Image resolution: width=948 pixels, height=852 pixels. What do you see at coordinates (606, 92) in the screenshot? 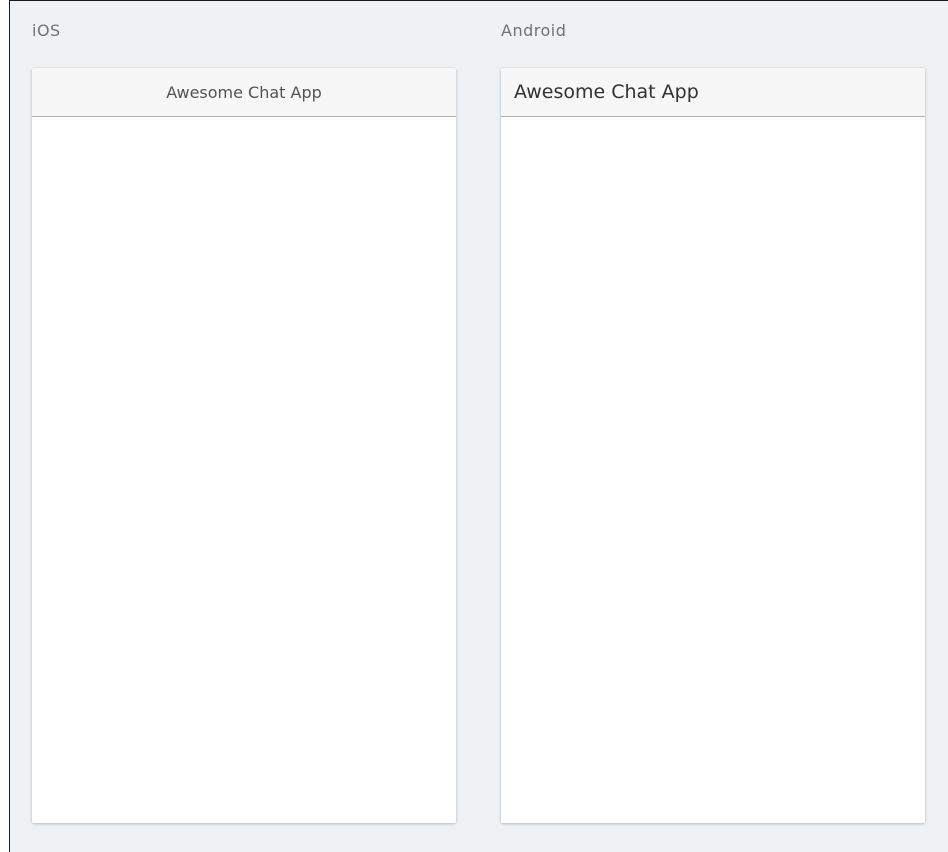
I see `android-toolbar-title: Awesome Chat App` at bounding box center [606, 92].